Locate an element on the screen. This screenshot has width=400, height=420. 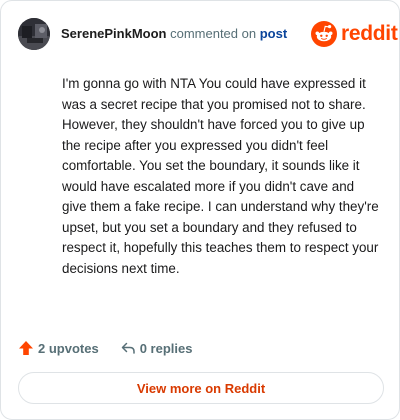
reddit-logo: reddit is located at coordinates (354, 34).